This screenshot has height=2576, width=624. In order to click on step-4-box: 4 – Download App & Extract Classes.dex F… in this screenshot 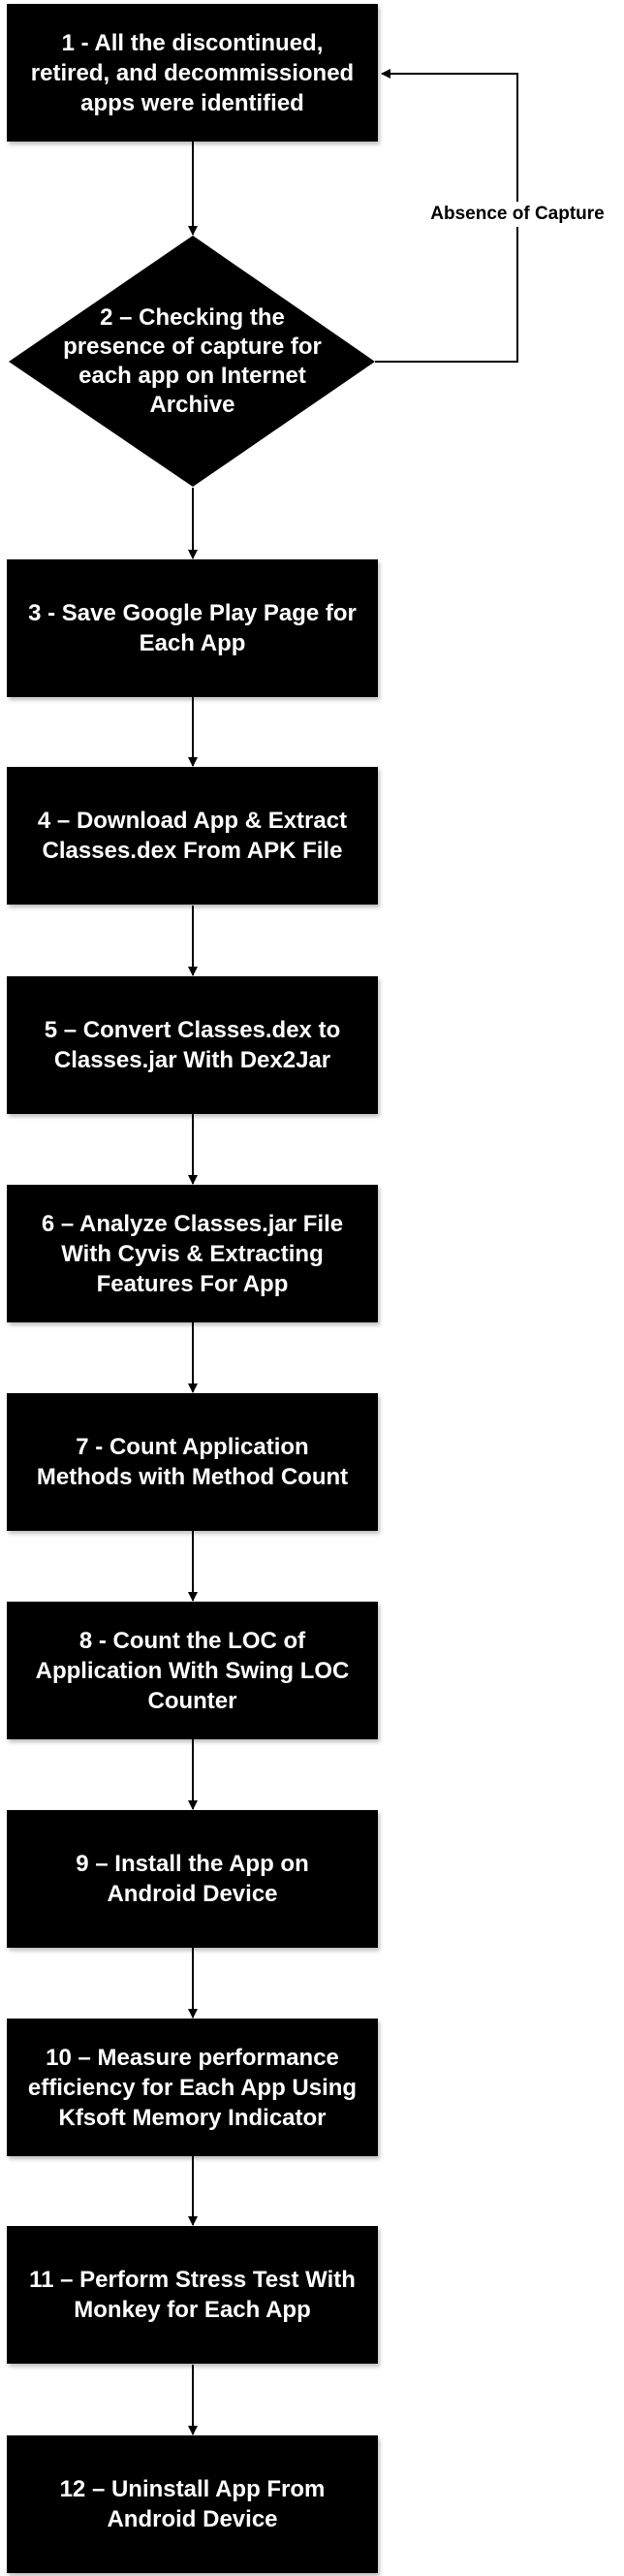, I will do `click(193, 836)`.